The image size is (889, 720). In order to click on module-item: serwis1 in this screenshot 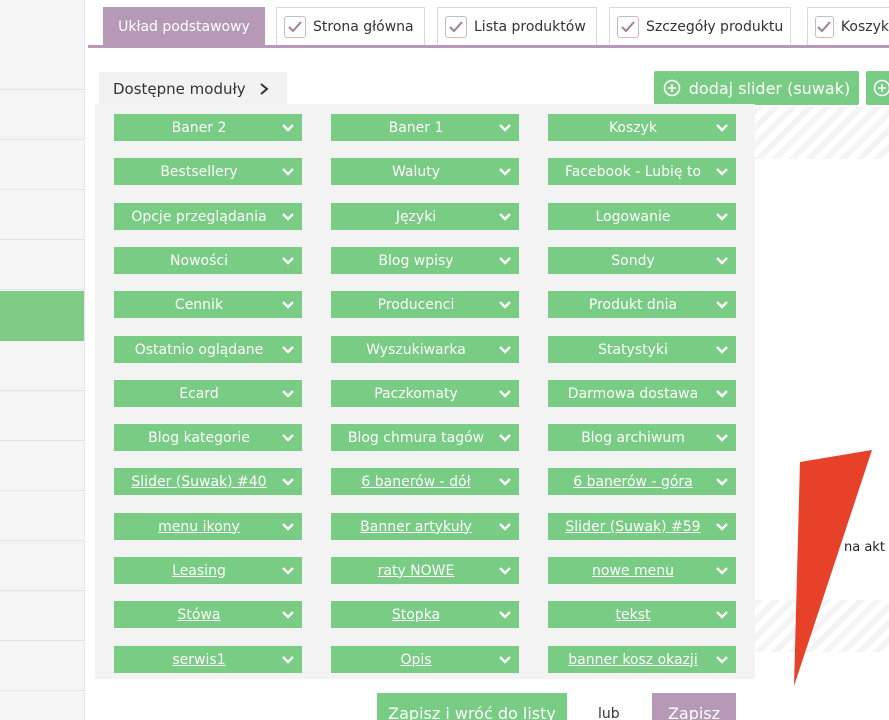, I will do `click(208, 659)`.